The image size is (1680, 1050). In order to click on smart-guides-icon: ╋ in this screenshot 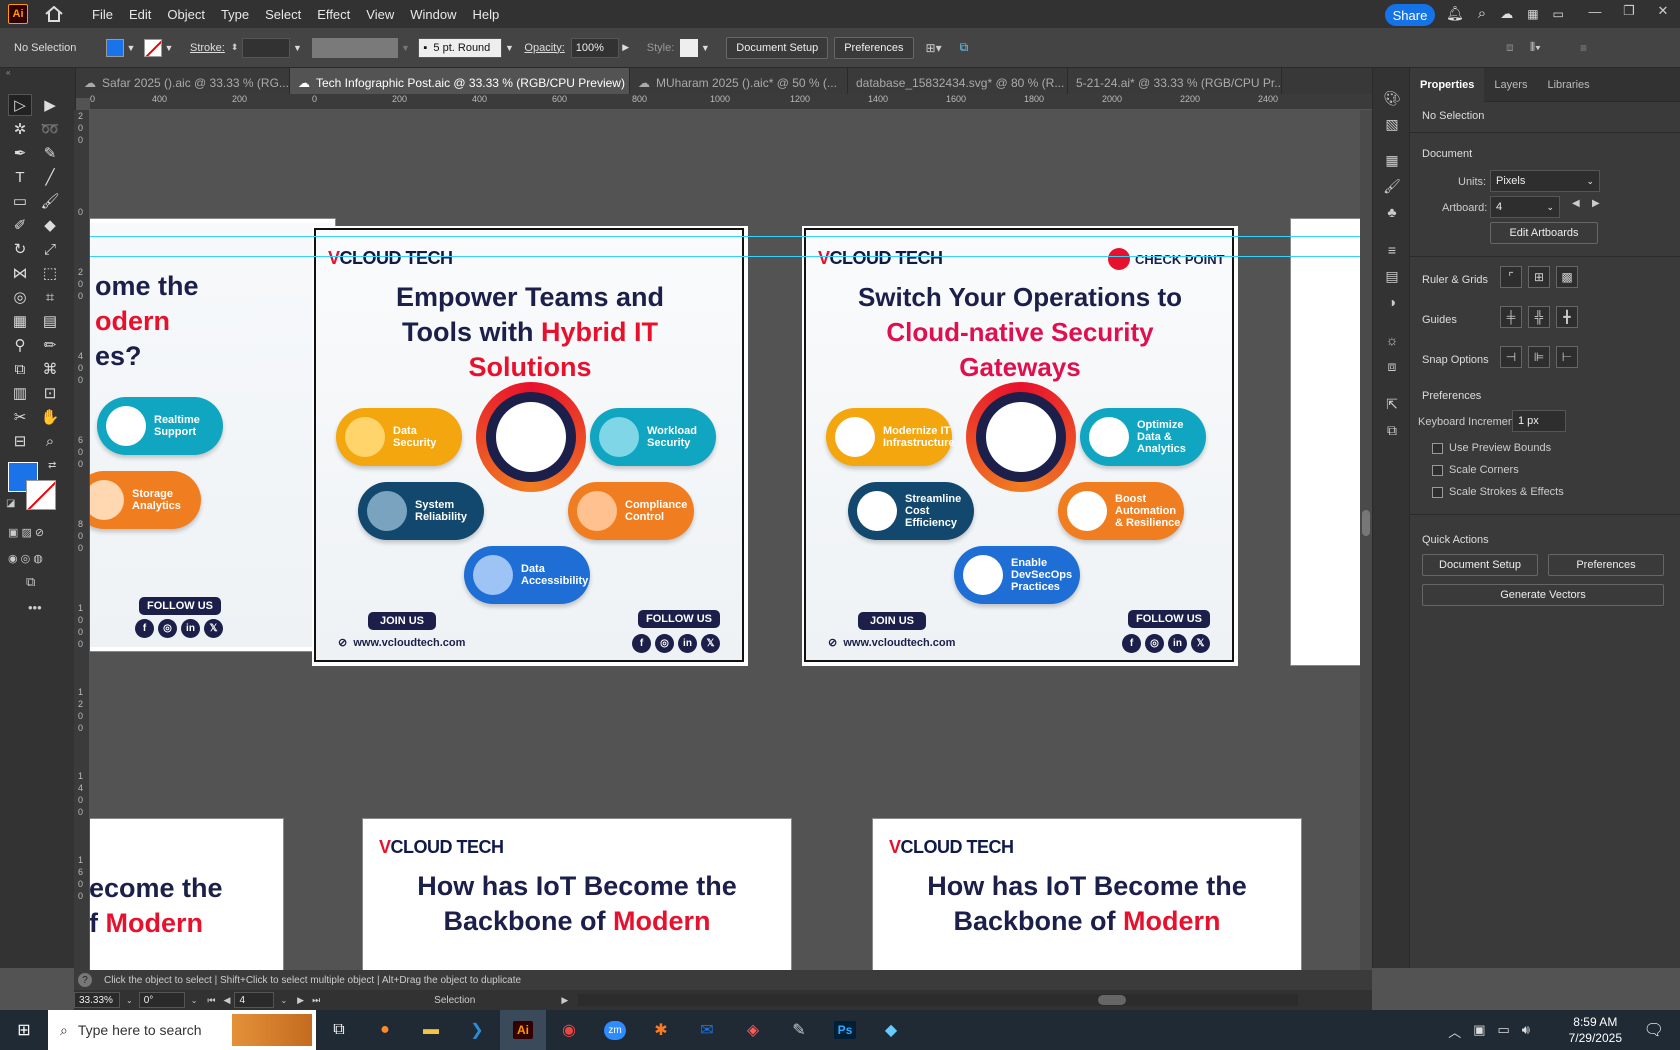, I will do `click(1567, 317)`.